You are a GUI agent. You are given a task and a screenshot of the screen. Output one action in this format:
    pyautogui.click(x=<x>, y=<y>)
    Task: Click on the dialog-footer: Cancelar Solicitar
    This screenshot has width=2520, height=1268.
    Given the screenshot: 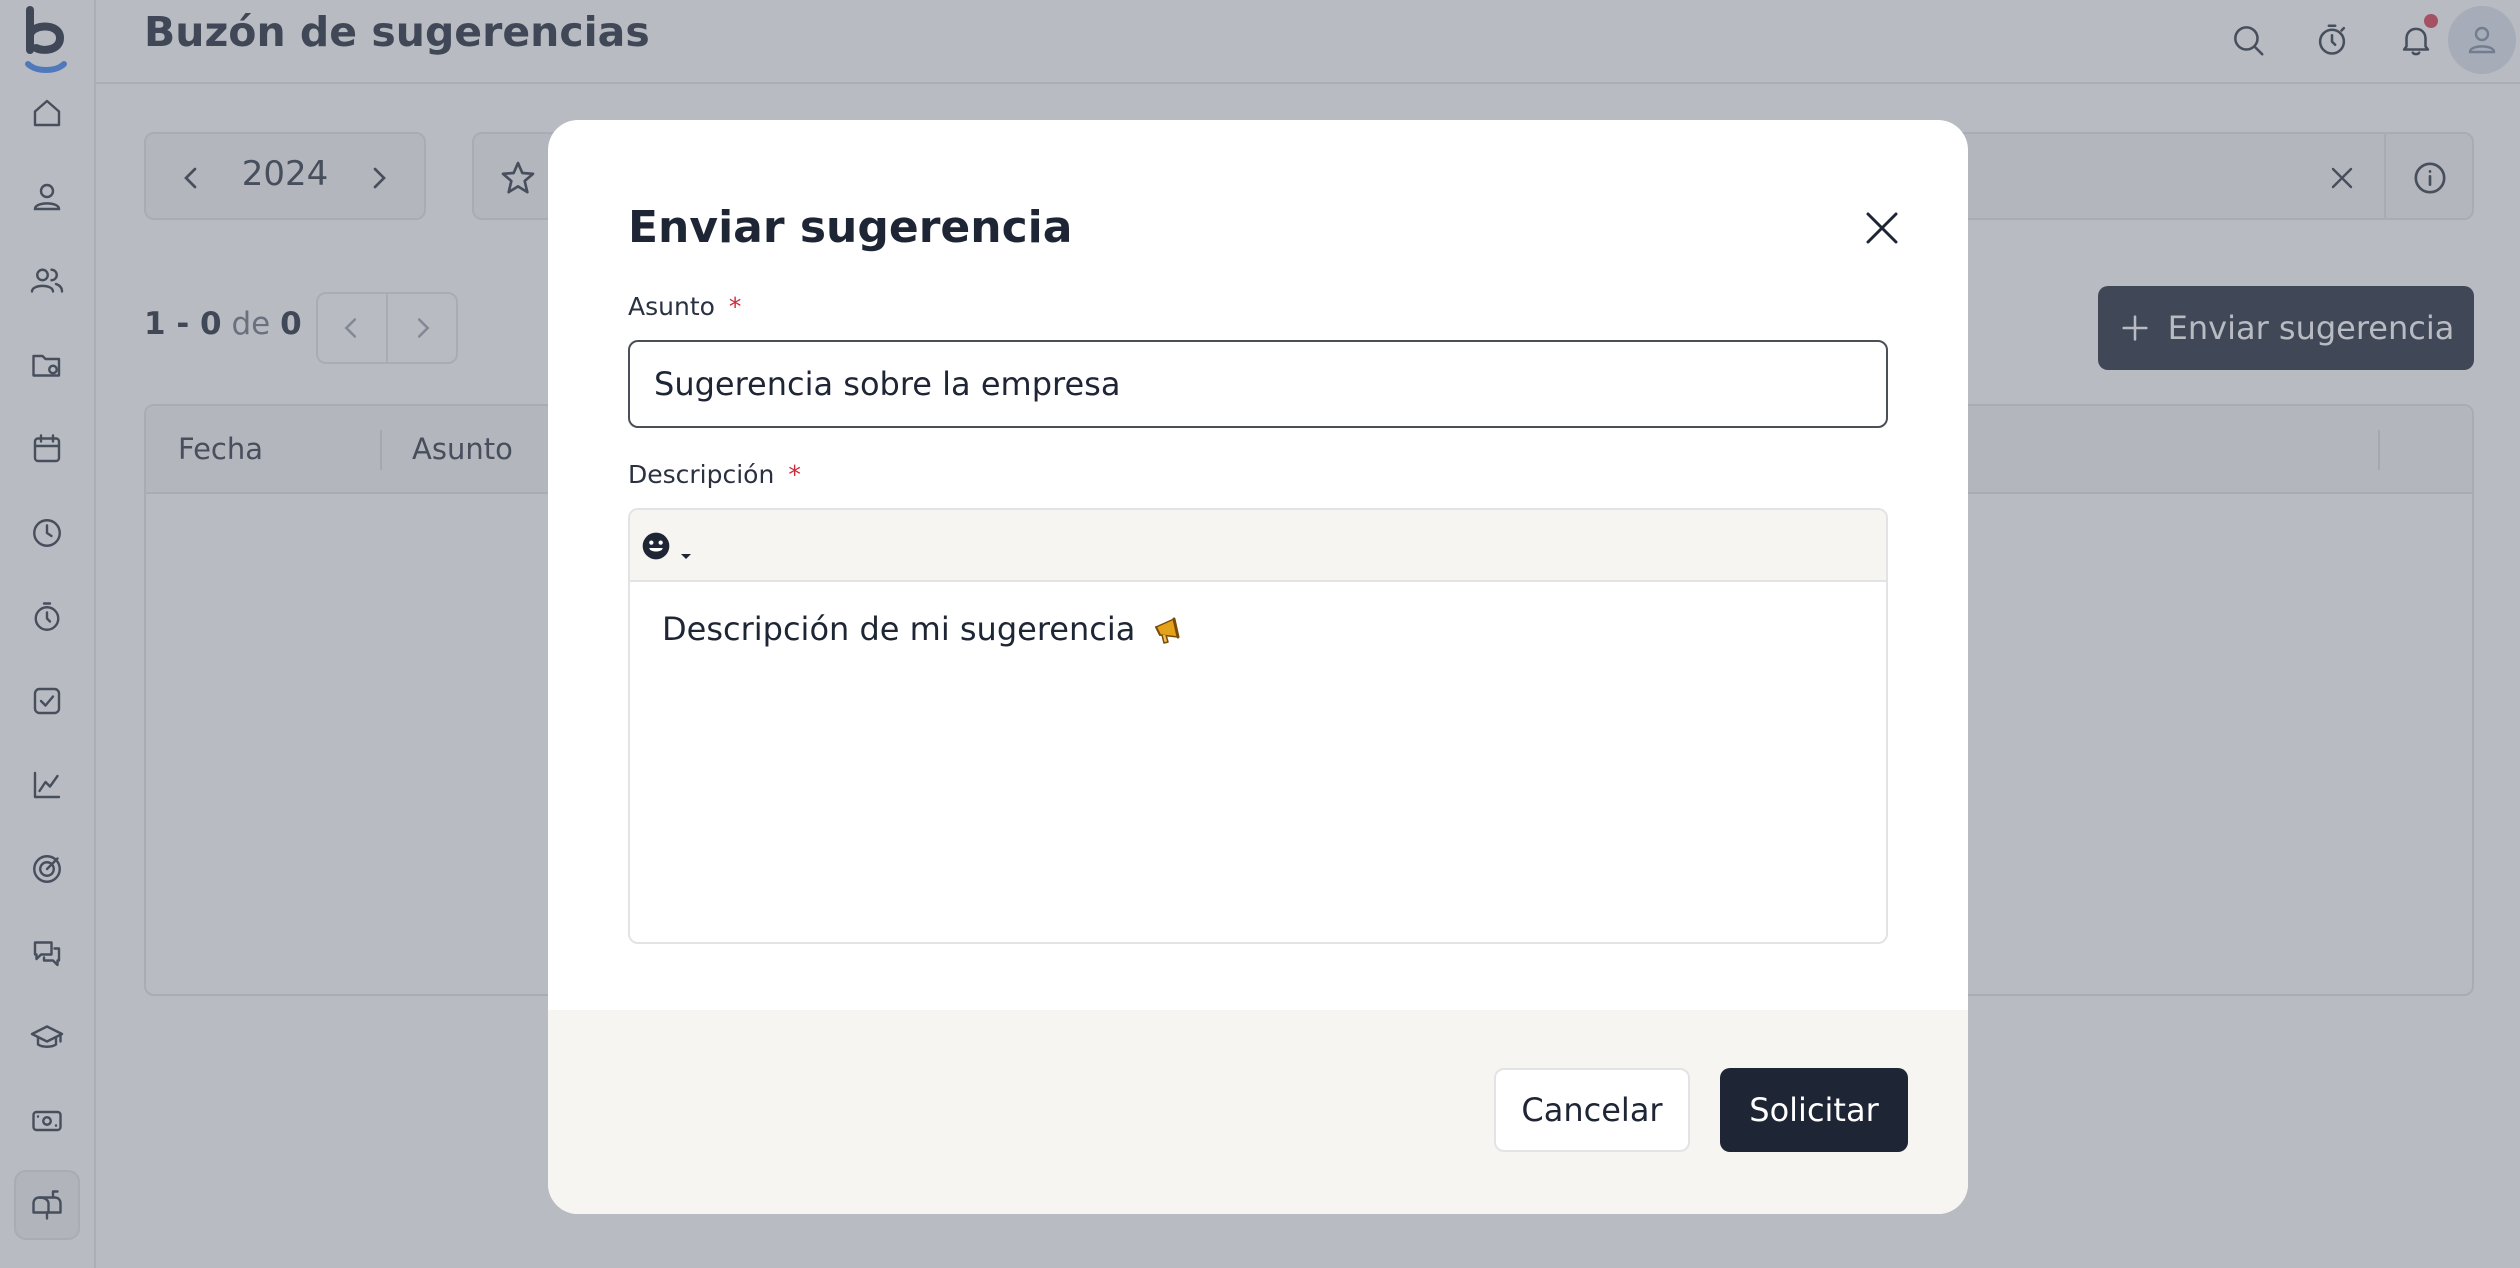 What is the action you would take?
    pyautogui.click(x=1258, y=1112)
    